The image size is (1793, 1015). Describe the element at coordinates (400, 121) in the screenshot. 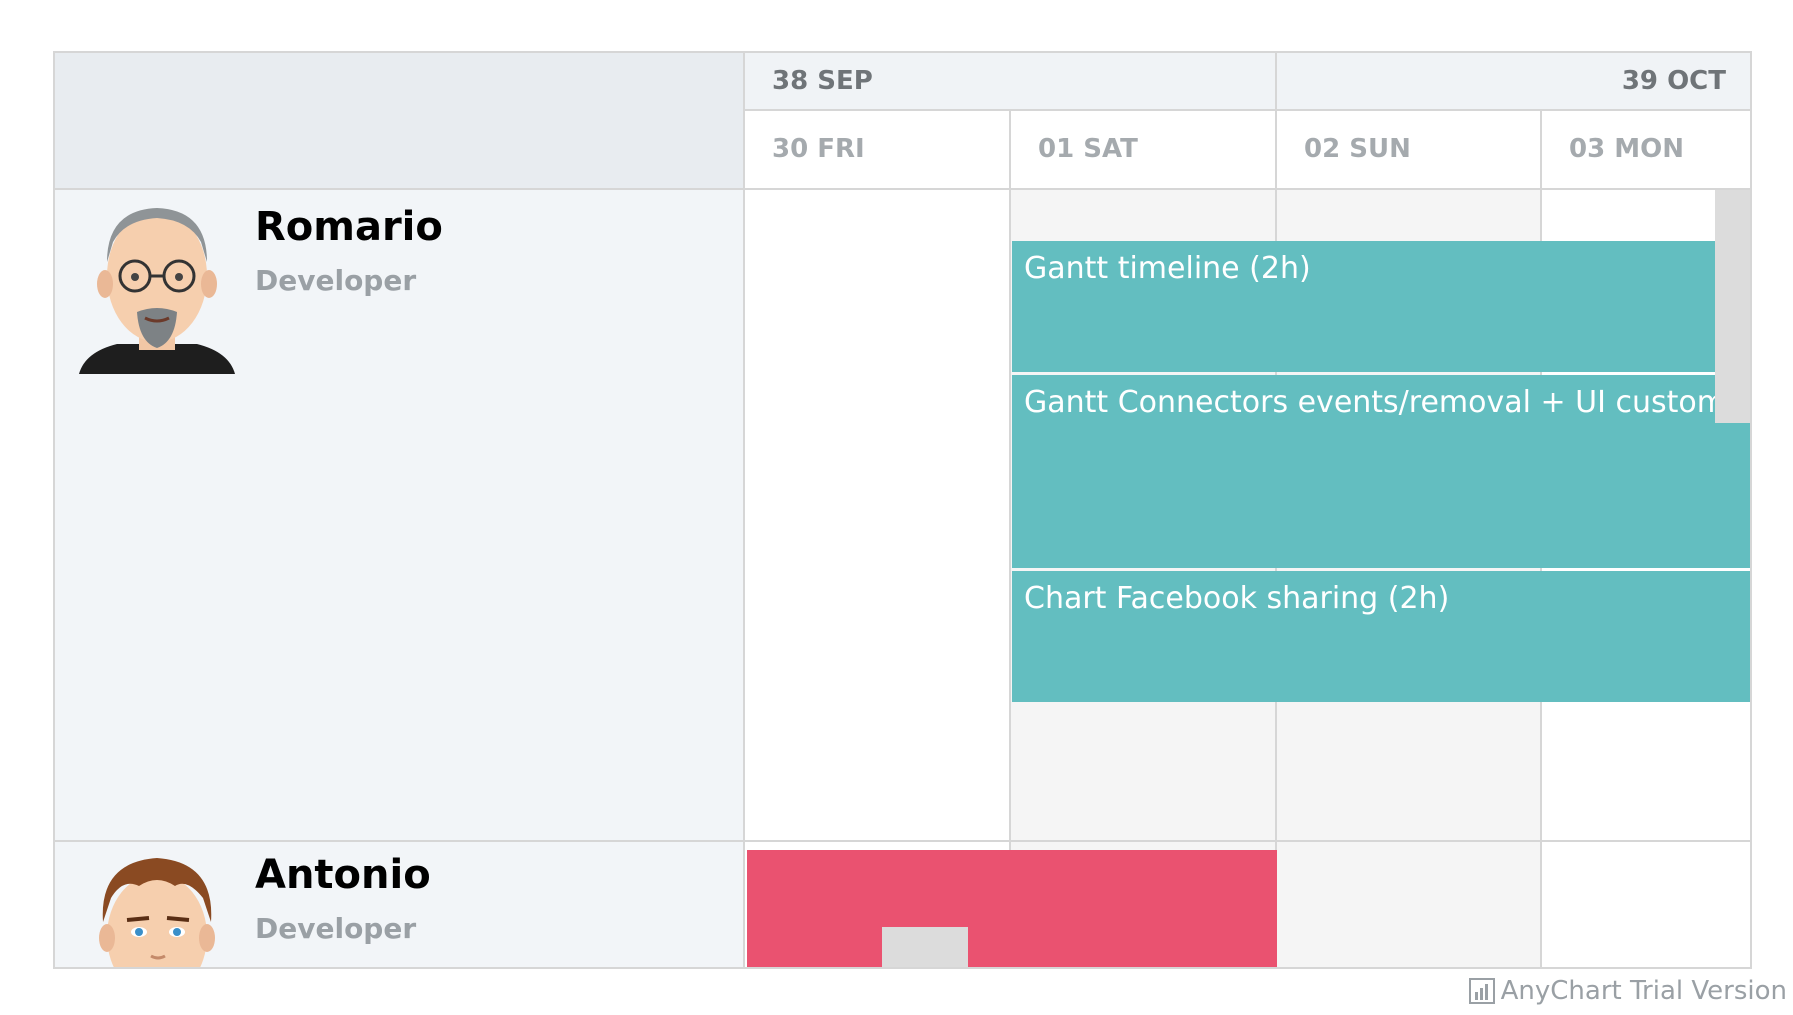

I see `grid-header` at that location.